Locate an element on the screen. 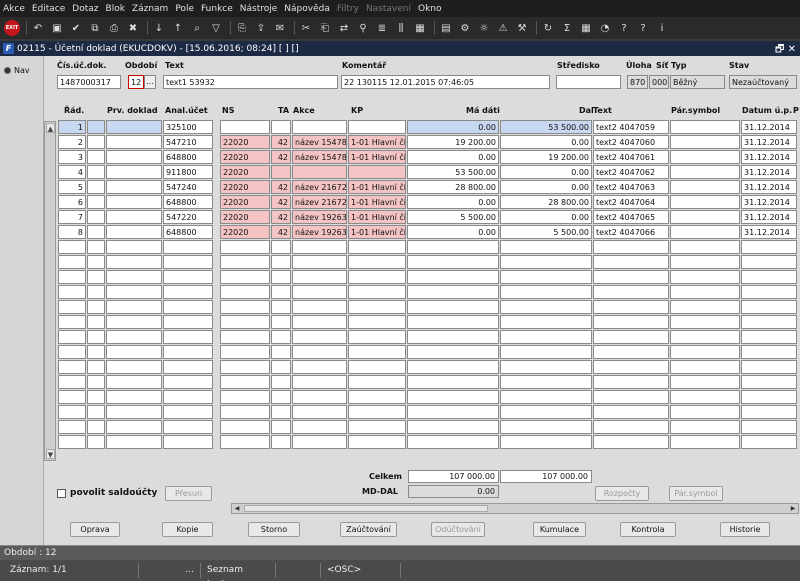 The height and width of the screenshot is (581, 800). cell-n: 2 is located at coordinates (72, 142).